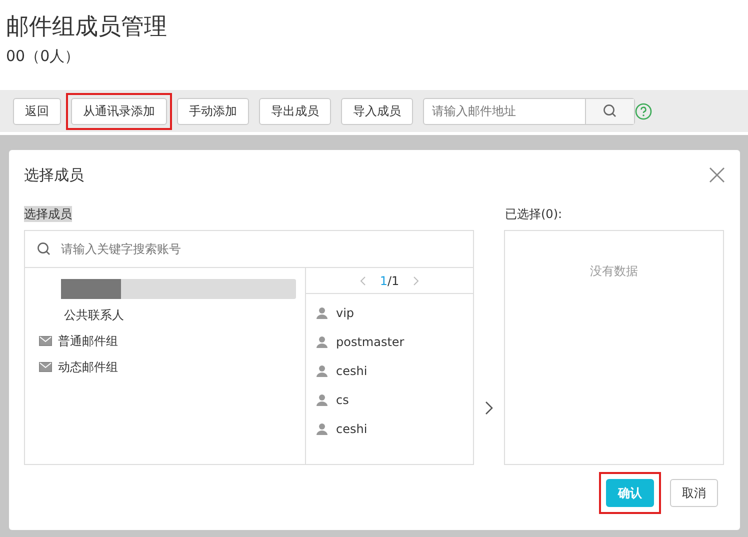  Describe the element at coordinates (119, 111) in the screenshot. I see `toolbar-button: 从通讯录添加` at that location.